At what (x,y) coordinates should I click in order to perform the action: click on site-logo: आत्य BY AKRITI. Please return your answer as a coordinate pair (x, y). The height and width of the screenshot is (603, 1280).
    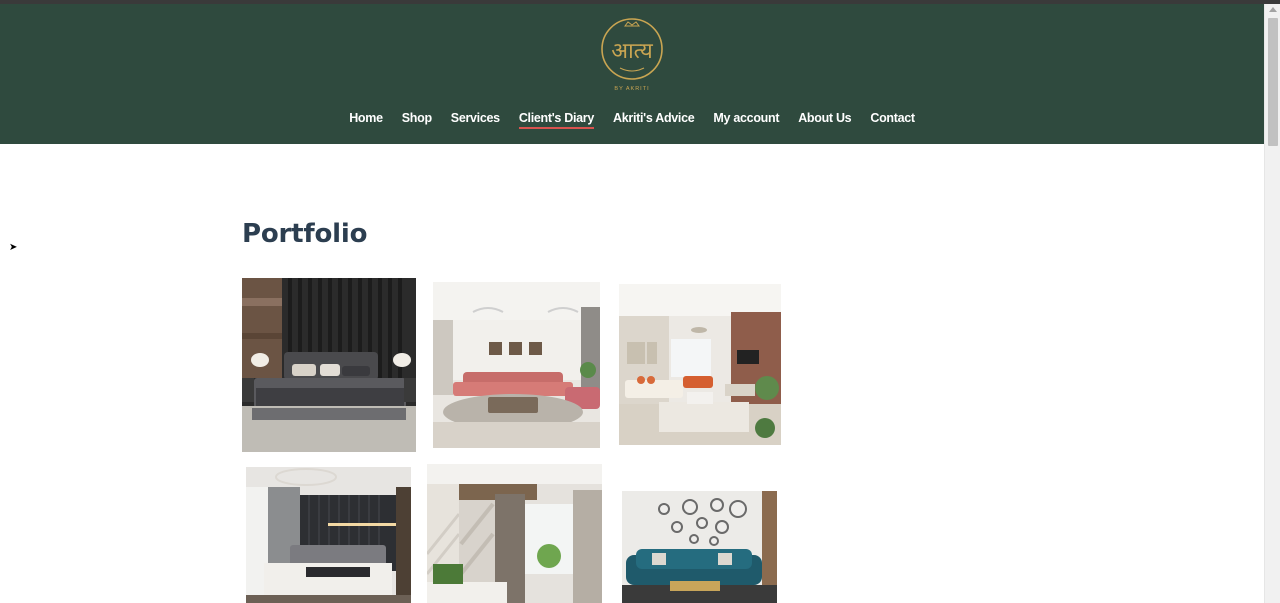
    Looking at the image, I should click on (632, 54).